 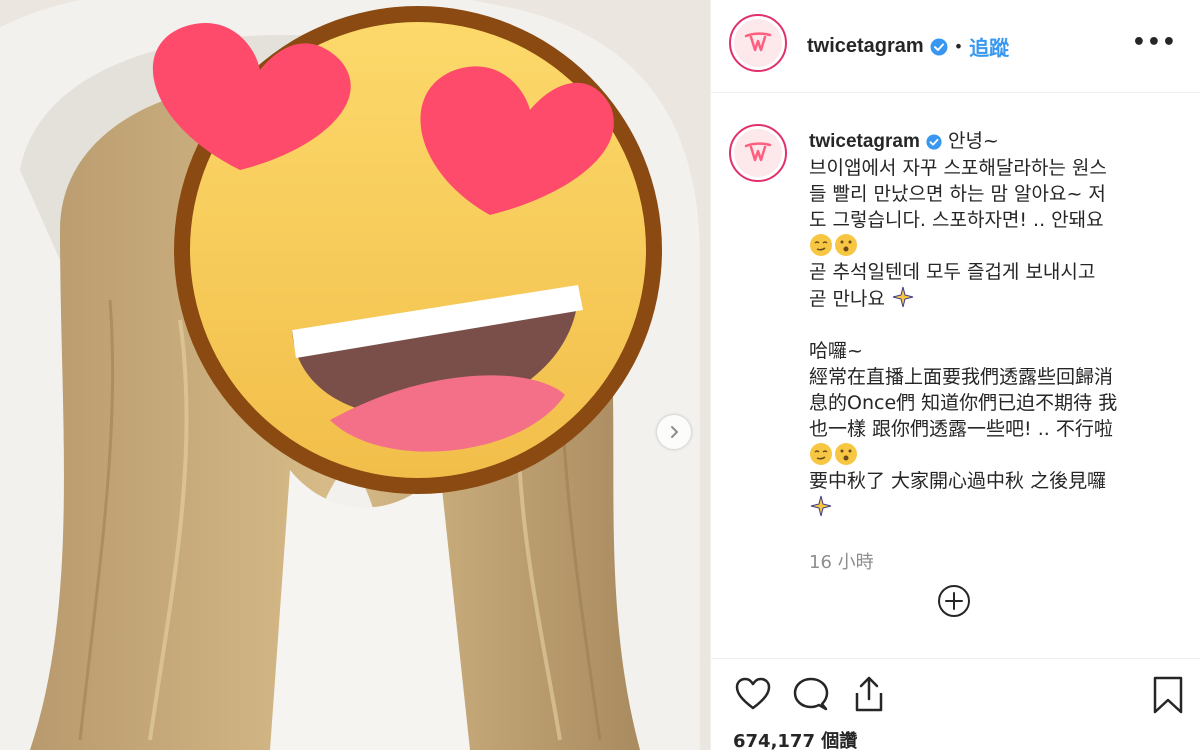 I want to click on post-header: twicetagram • 追蹤 •••, so click(x=955, y=46).